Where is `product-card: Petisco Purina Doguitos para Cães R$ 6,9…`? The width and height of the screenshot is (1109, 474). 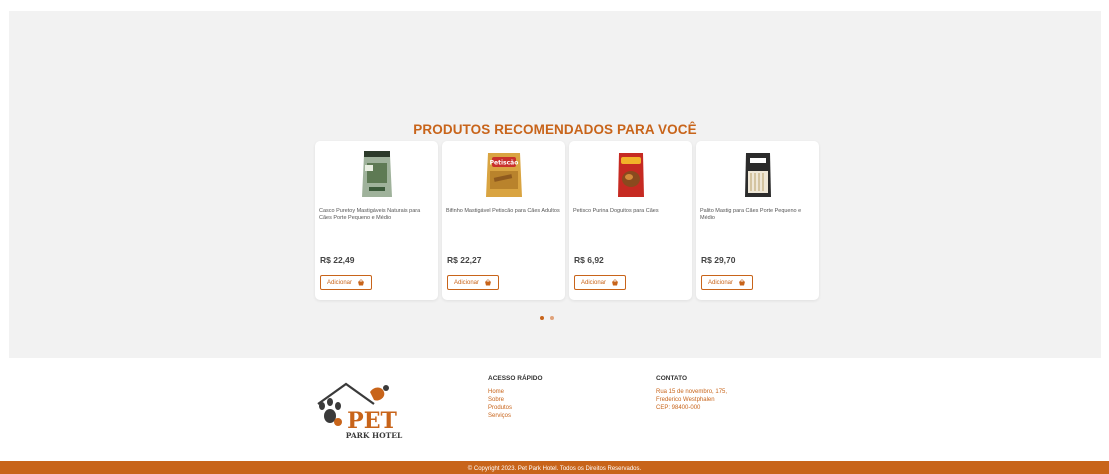
product-card: Petisco Purina Doguitos para Cães R$ 6,9… is located at coordinates (630, 220).